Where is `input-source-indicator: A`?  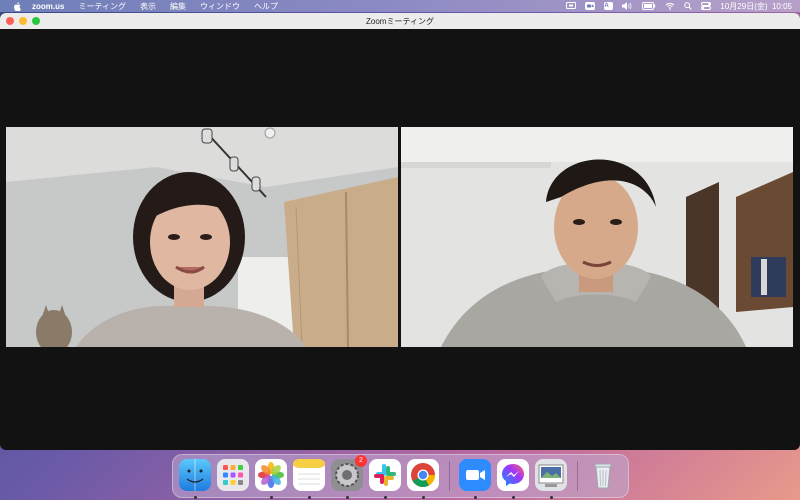
input-source-indicator: A is located at coordinates (609, 6).